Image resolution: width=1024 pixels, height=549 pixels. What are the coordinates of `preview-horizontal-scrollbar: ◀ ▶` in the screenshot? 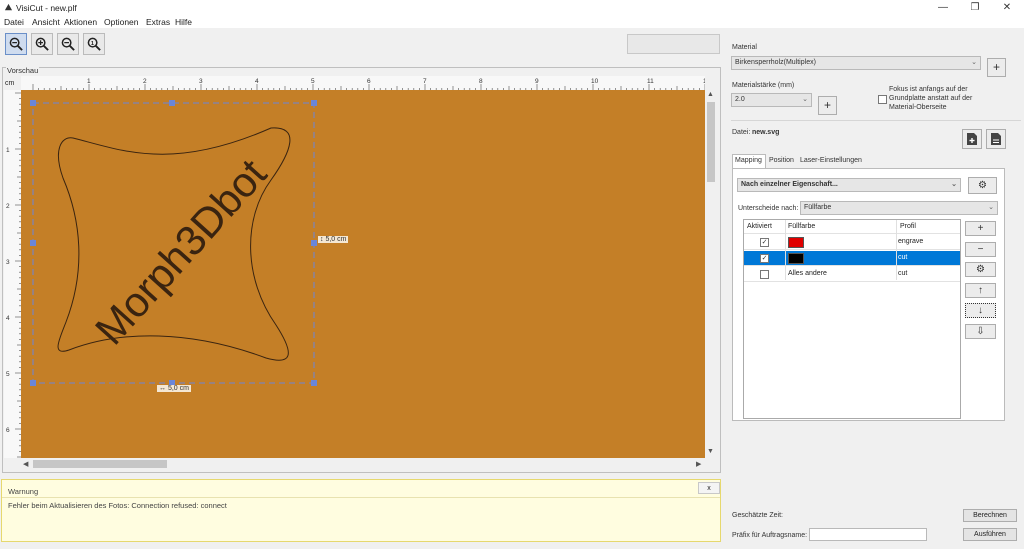 It's located at (363, 464).